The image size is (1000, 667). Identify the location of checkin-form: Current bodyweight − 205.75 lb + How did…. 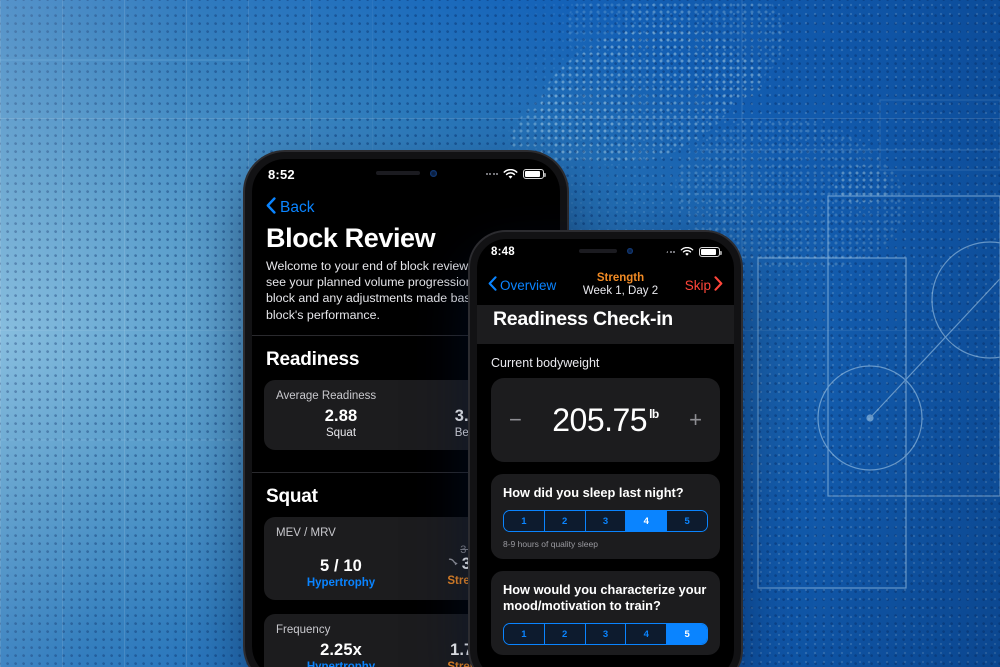
(605, 499).